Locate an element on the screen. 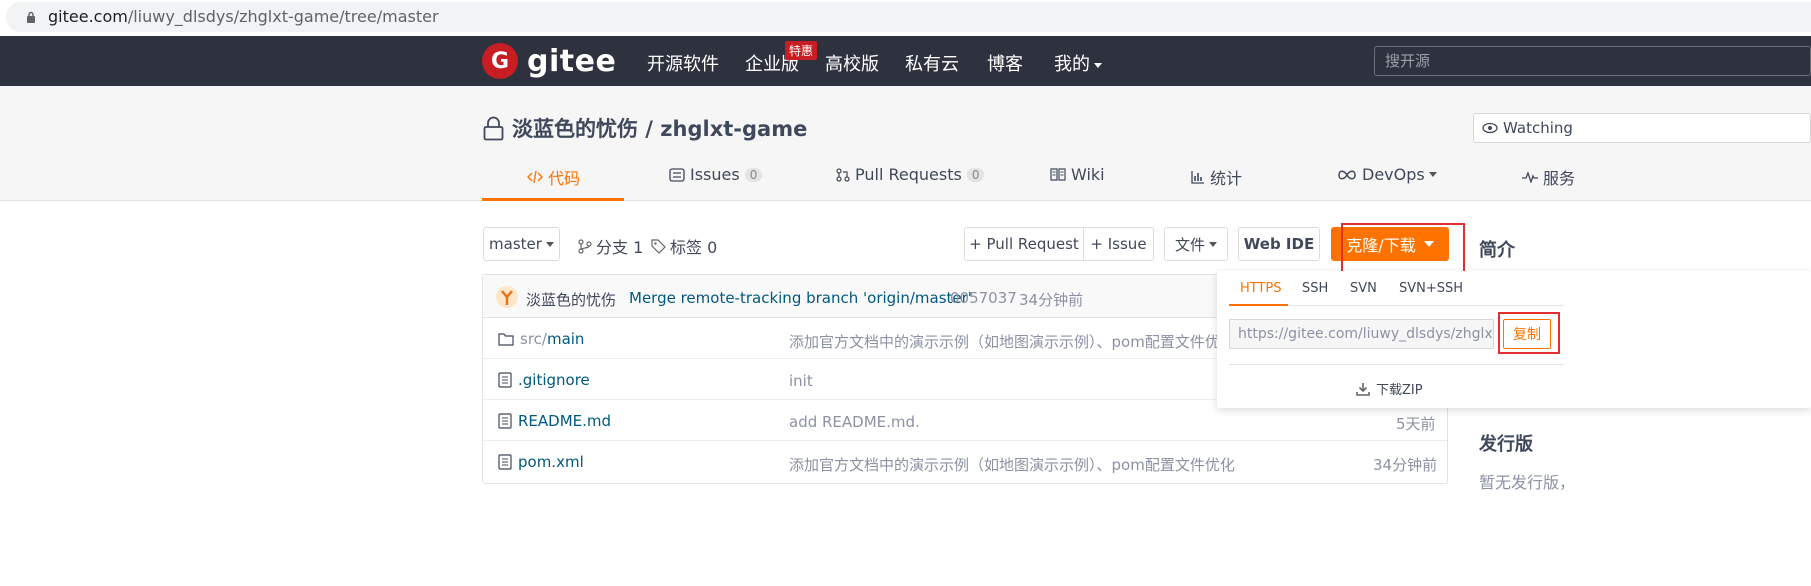 This screenshot has width=1811, height=586. folder-icon is located at coordinates (506, 339).